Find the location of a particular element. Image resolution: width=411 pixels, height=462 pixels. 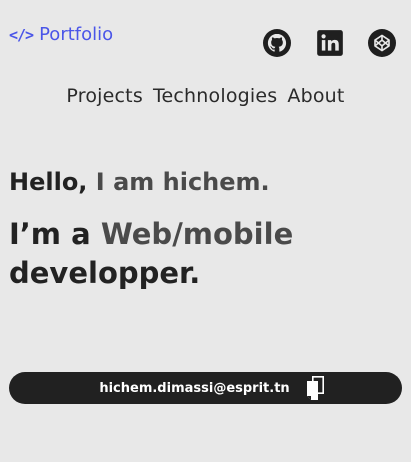

github-link is located at coordinates (277, 43).